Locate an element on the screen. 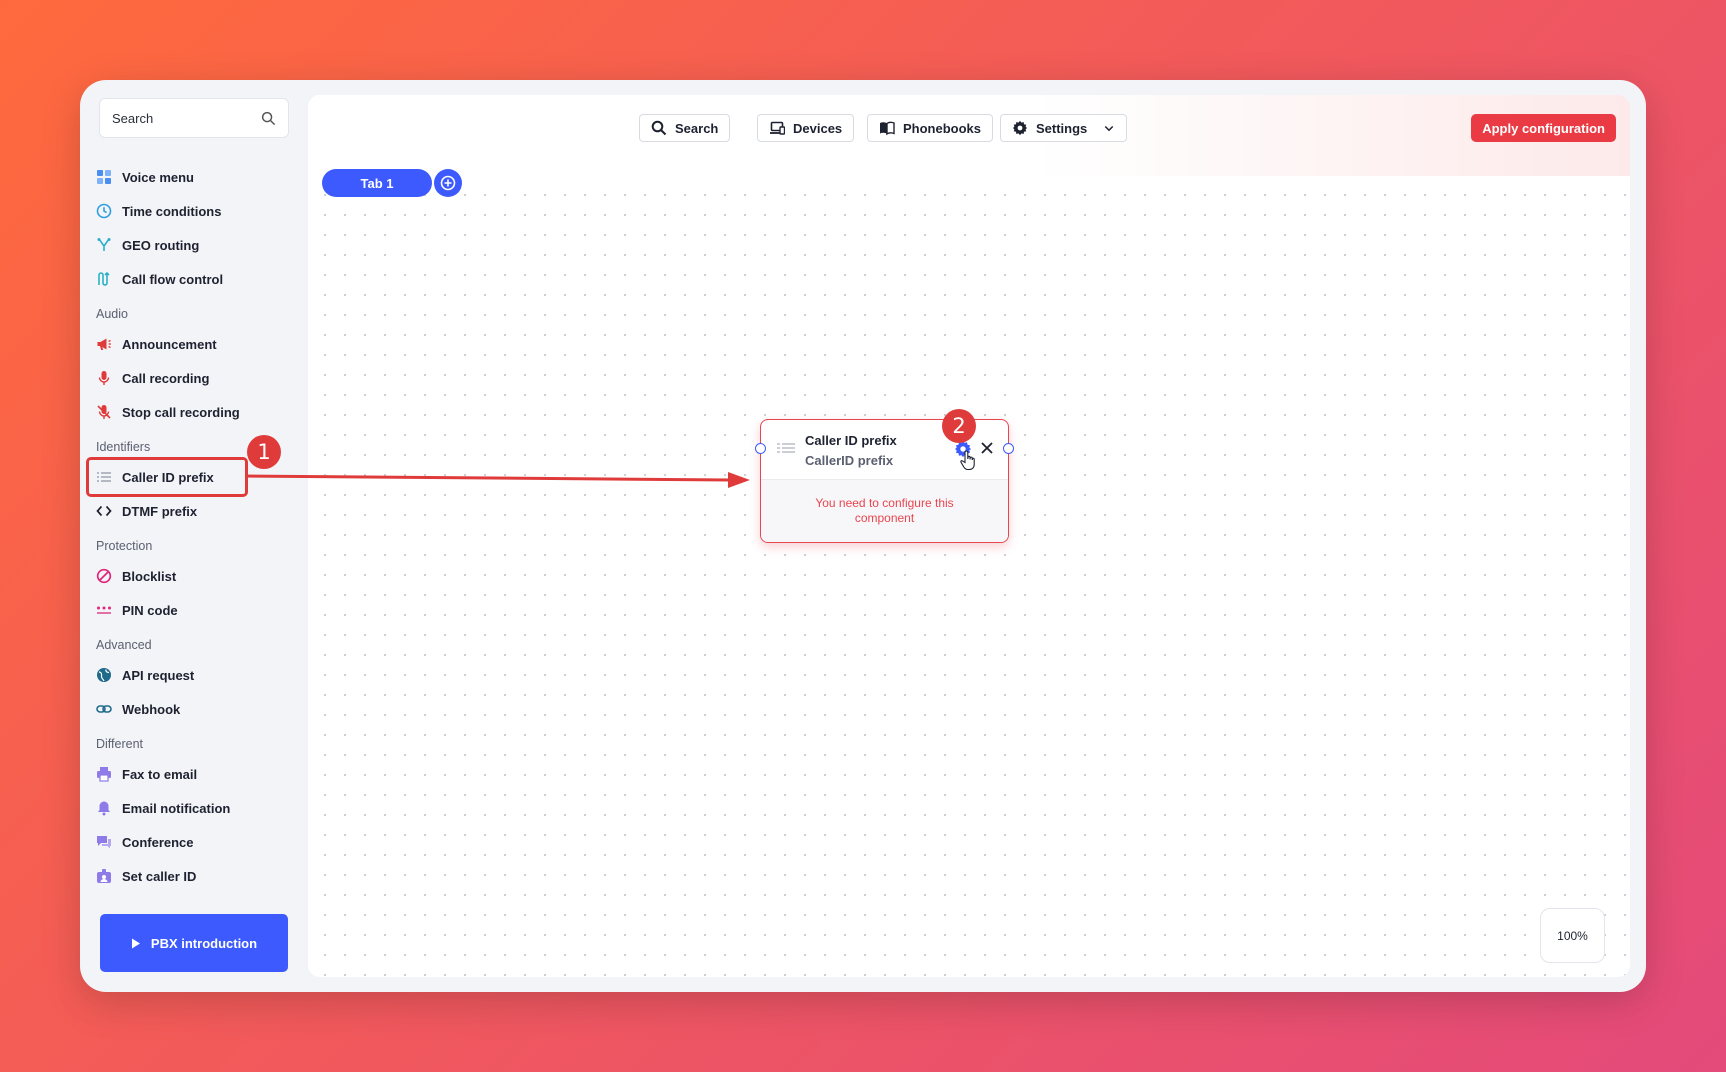 The height and width of the screenshot is (1072, 1726). sidebar-item-label: Announcement is located at coordinates (169, 344).